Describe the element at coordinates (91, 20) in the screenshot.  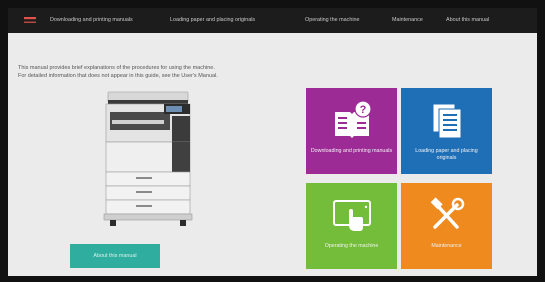
I see `nav-item-downloading-manuals: Downloading and printing manuals` at that location.